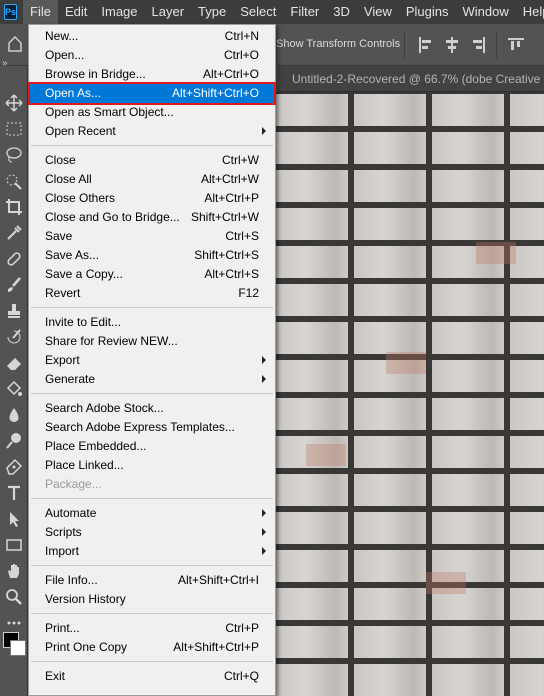 The image size is (544, 696). What do you see at coordinates (341, 12) in the screenshot?
I see `menu-3d: 3D` at bounding box center [341, 12].